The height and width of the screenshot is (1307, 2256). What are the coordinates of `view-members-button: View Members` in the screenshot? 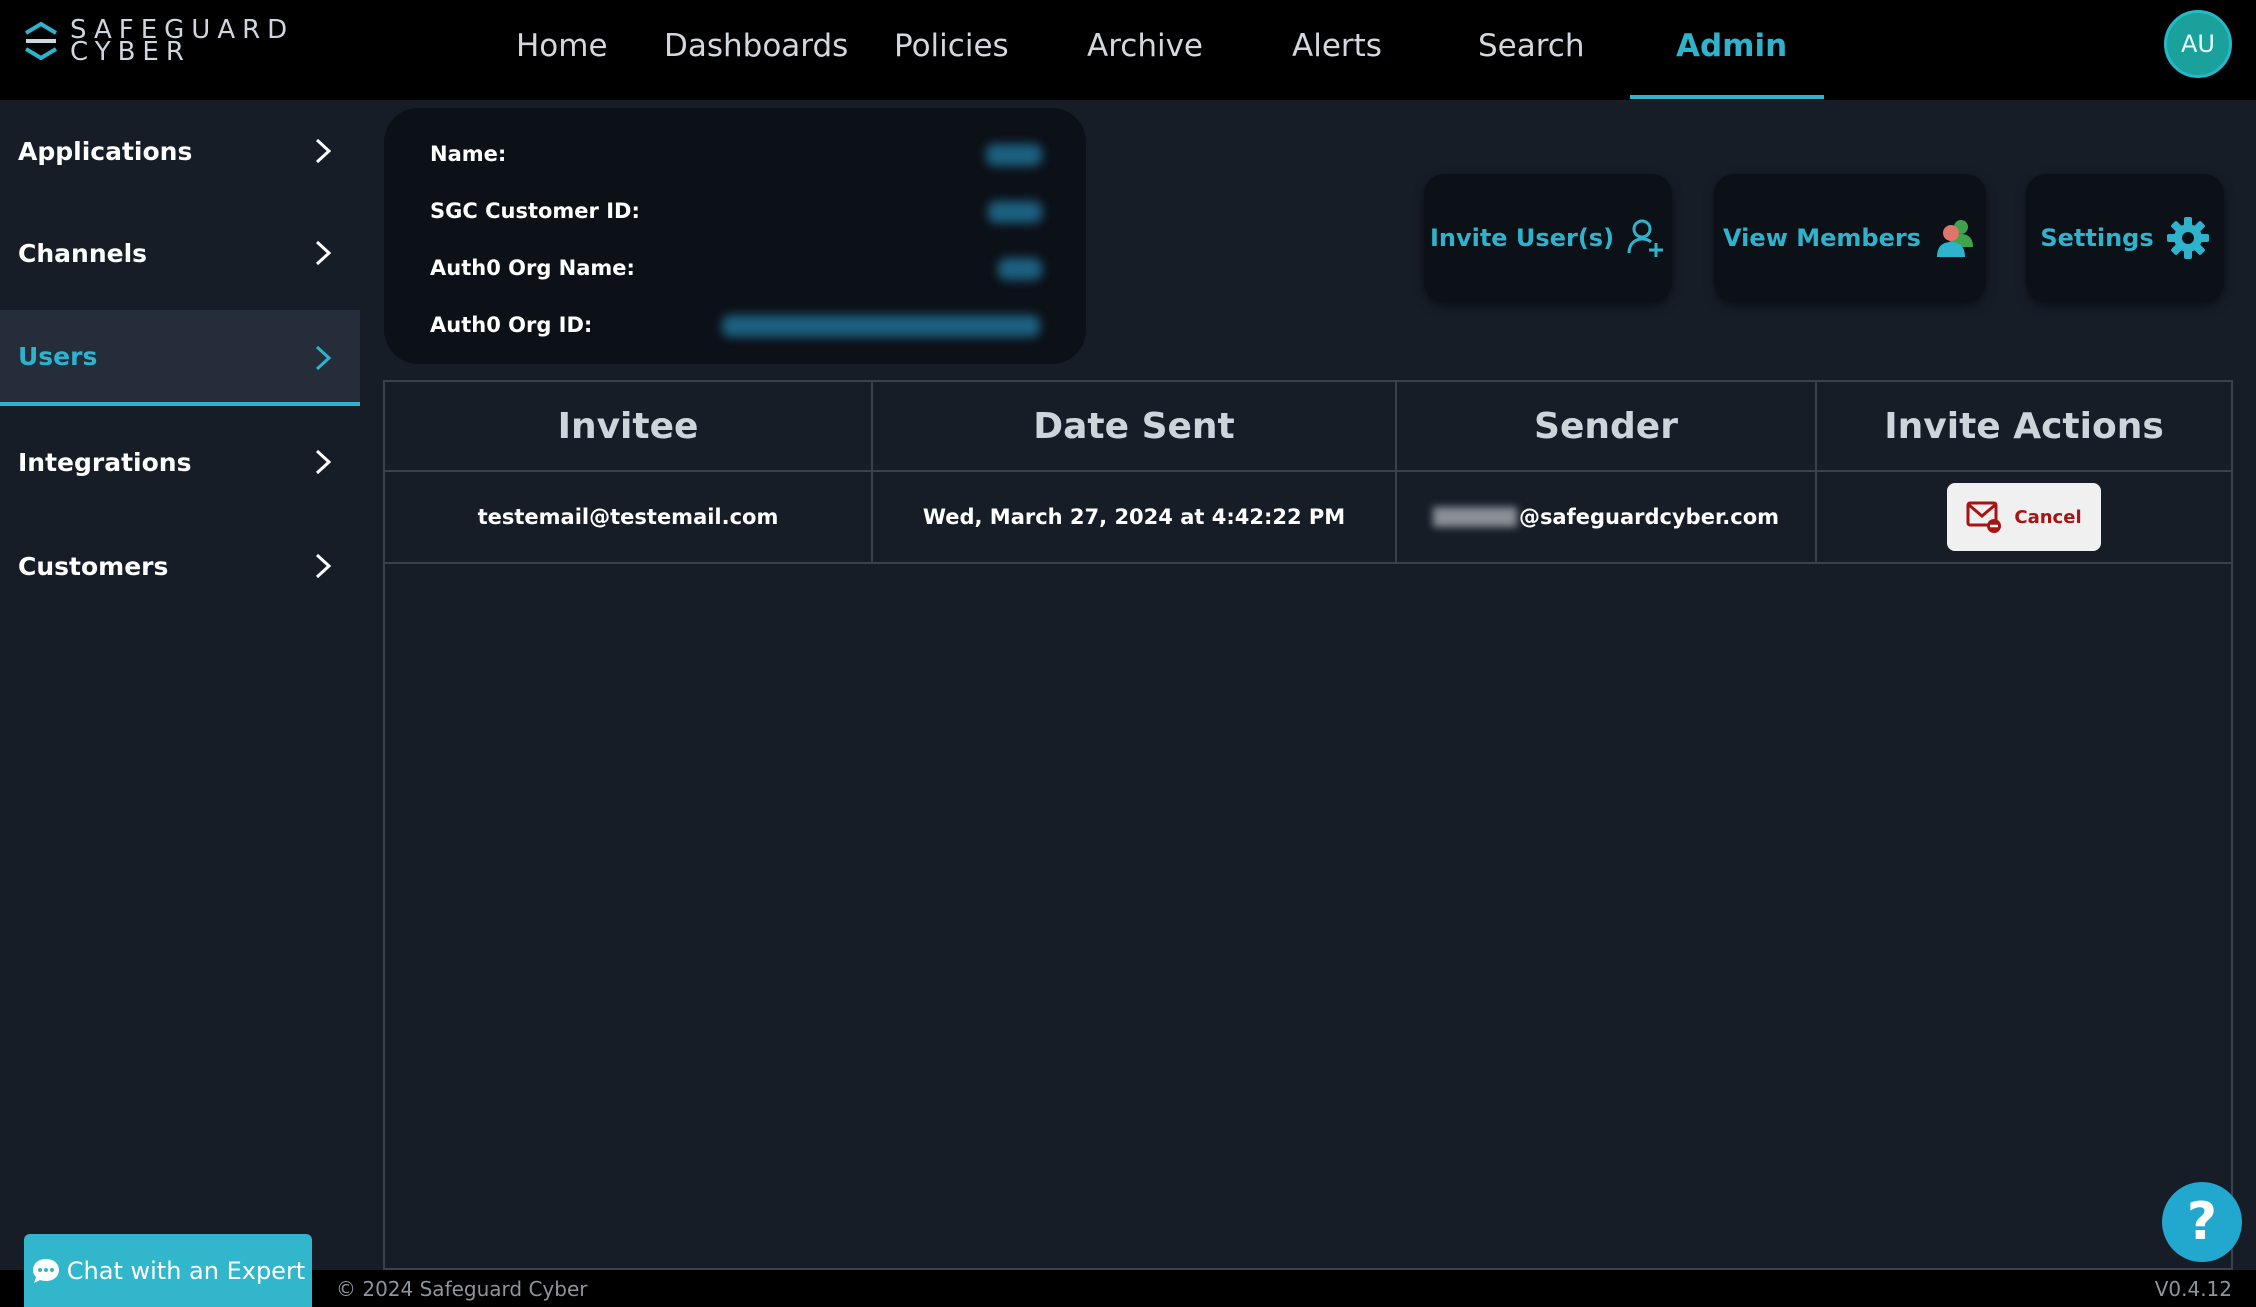 It's located at (1850, 238).